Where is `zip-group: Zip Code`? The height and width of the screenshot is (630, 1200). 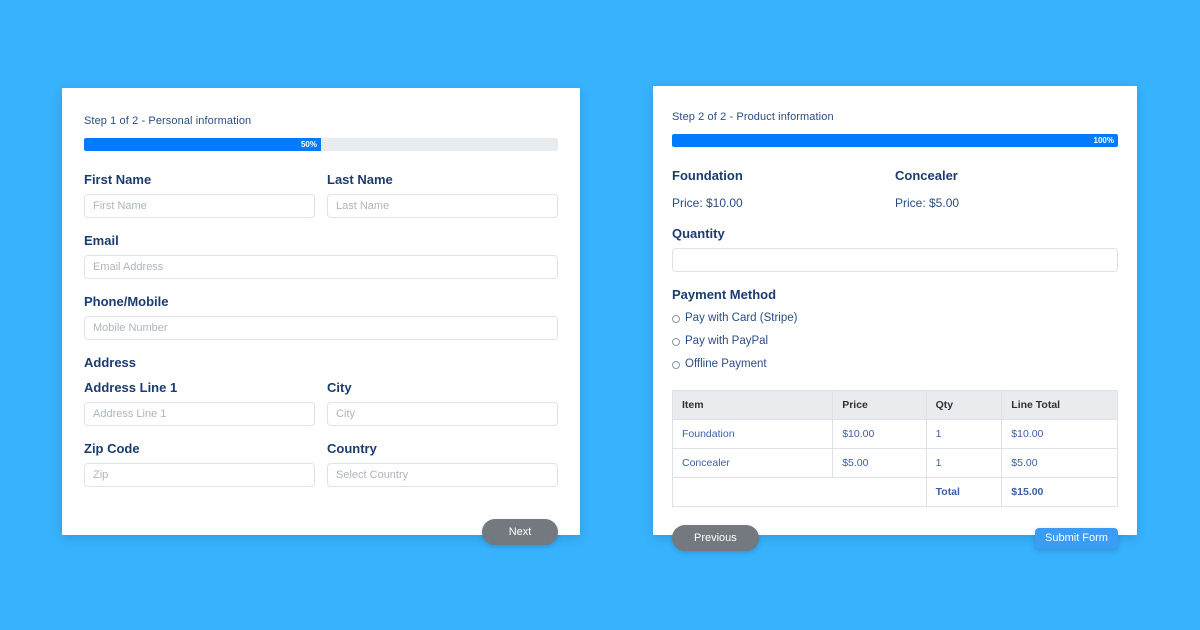
zip-group: Zip Code is located at coordinates (199, 463).